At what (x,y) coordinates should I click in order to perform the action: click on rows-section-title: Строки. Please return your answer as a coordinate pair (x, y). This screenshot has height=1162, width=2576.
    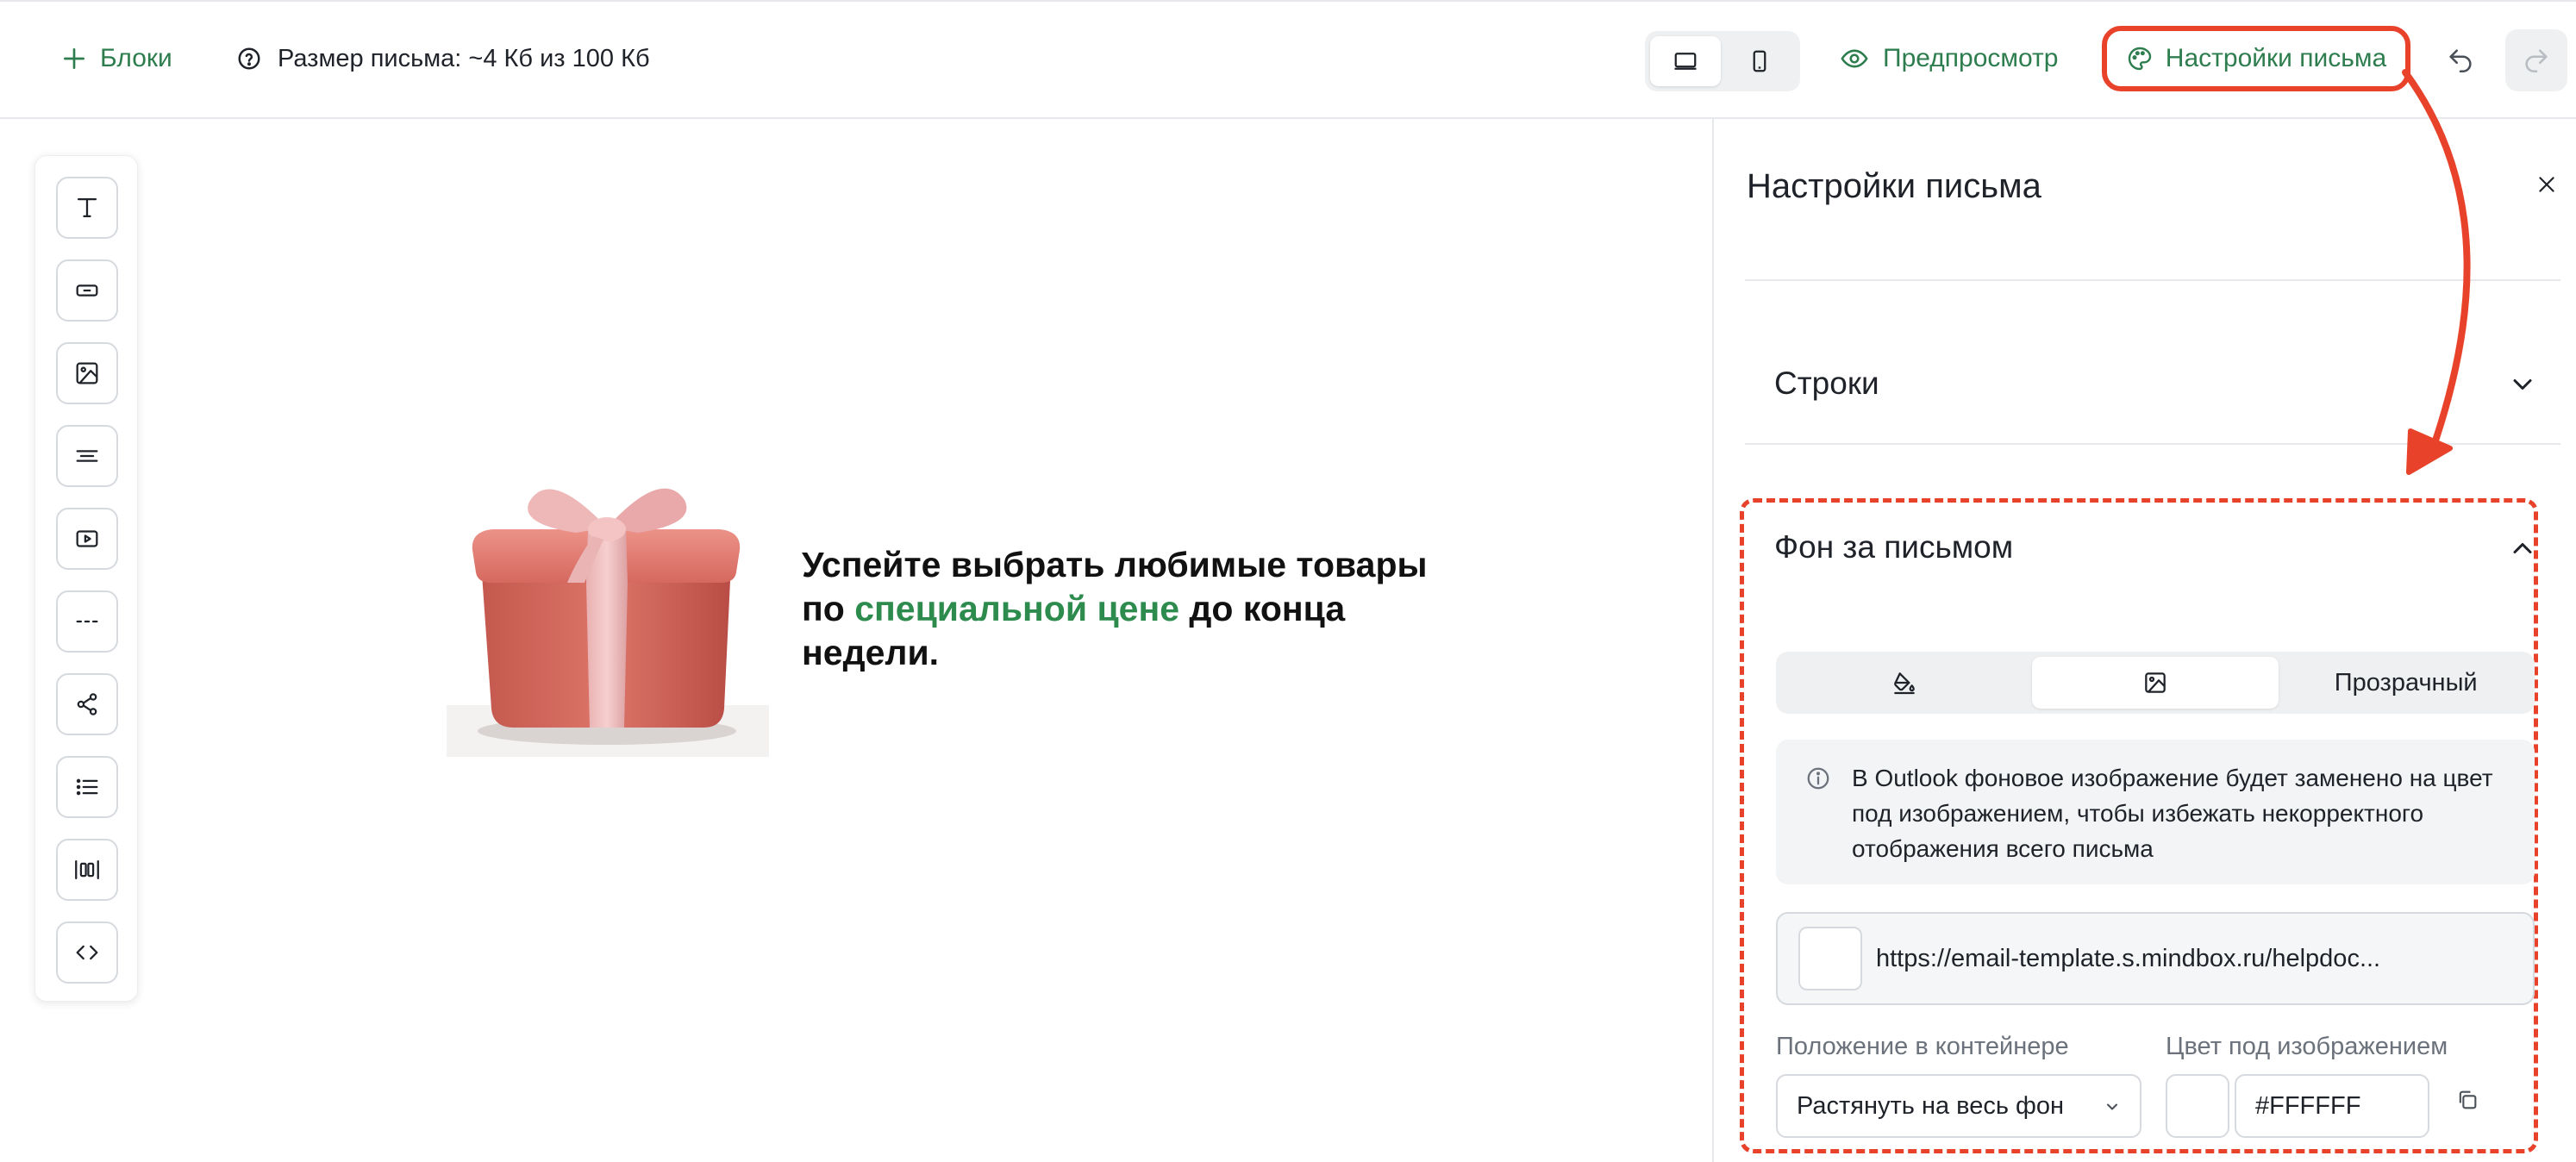
    Looking at the image, I should click on (1827, 383).